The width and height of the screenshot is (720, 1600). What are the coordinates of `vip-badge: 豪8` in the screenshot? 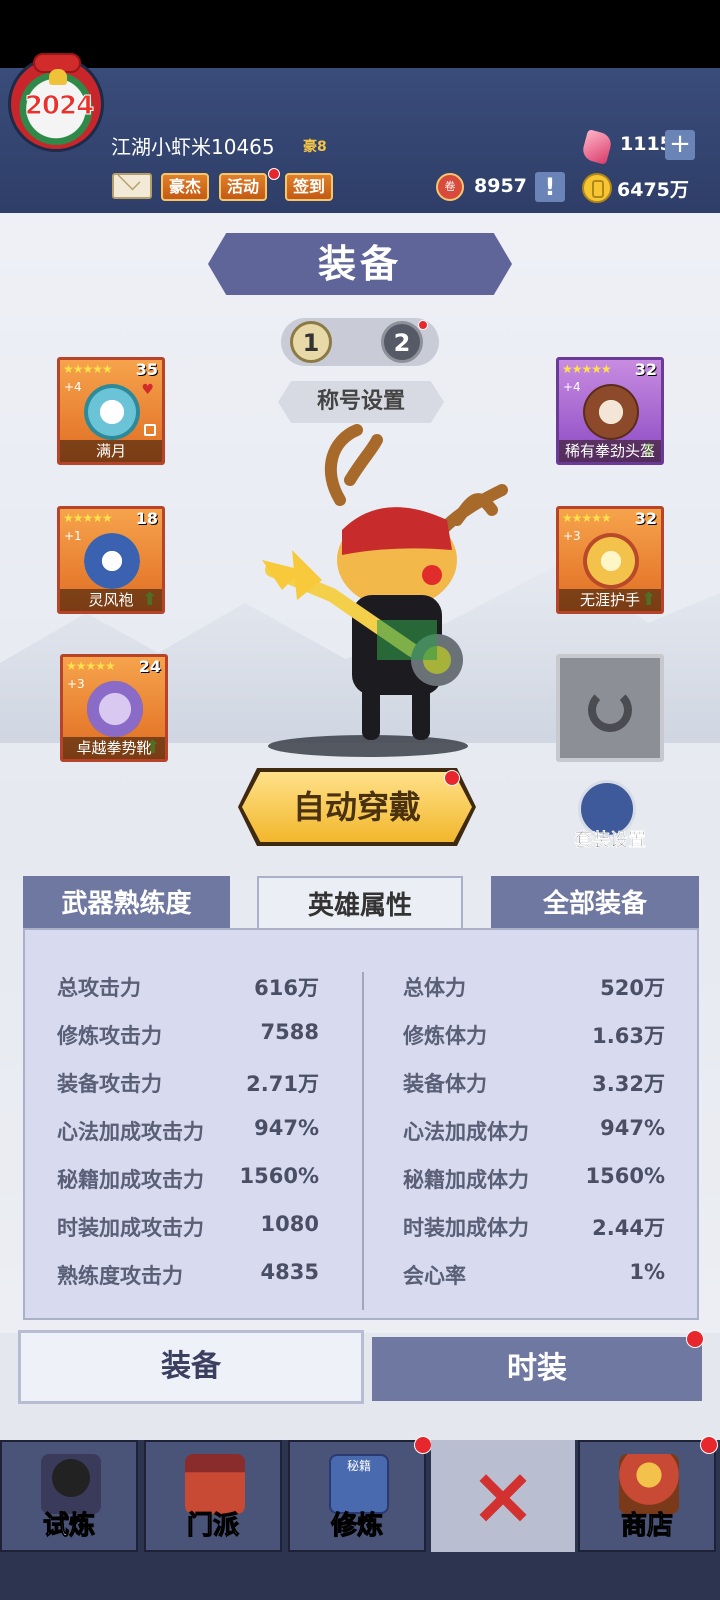 It's located at (315, 147).